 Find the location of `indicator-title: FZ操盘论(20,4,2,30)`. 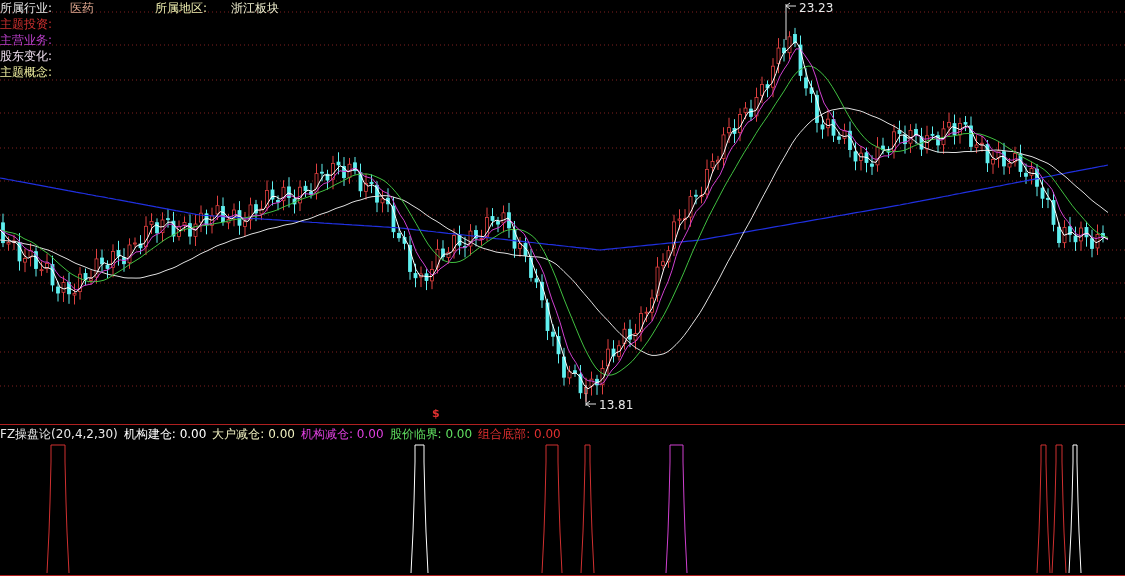

indicator-title: FZ操盘论(20,4,2,30) is located at coordinates (59, 433).